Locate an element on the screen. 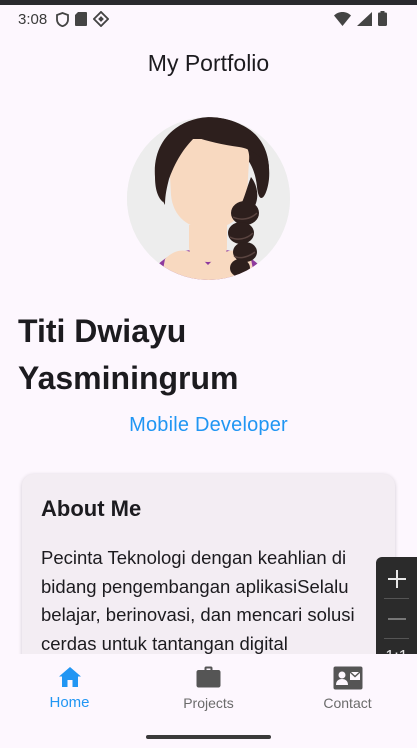 The height and width of the screenshot is (748, 417). home-icon is located at coordinates (69, 677).